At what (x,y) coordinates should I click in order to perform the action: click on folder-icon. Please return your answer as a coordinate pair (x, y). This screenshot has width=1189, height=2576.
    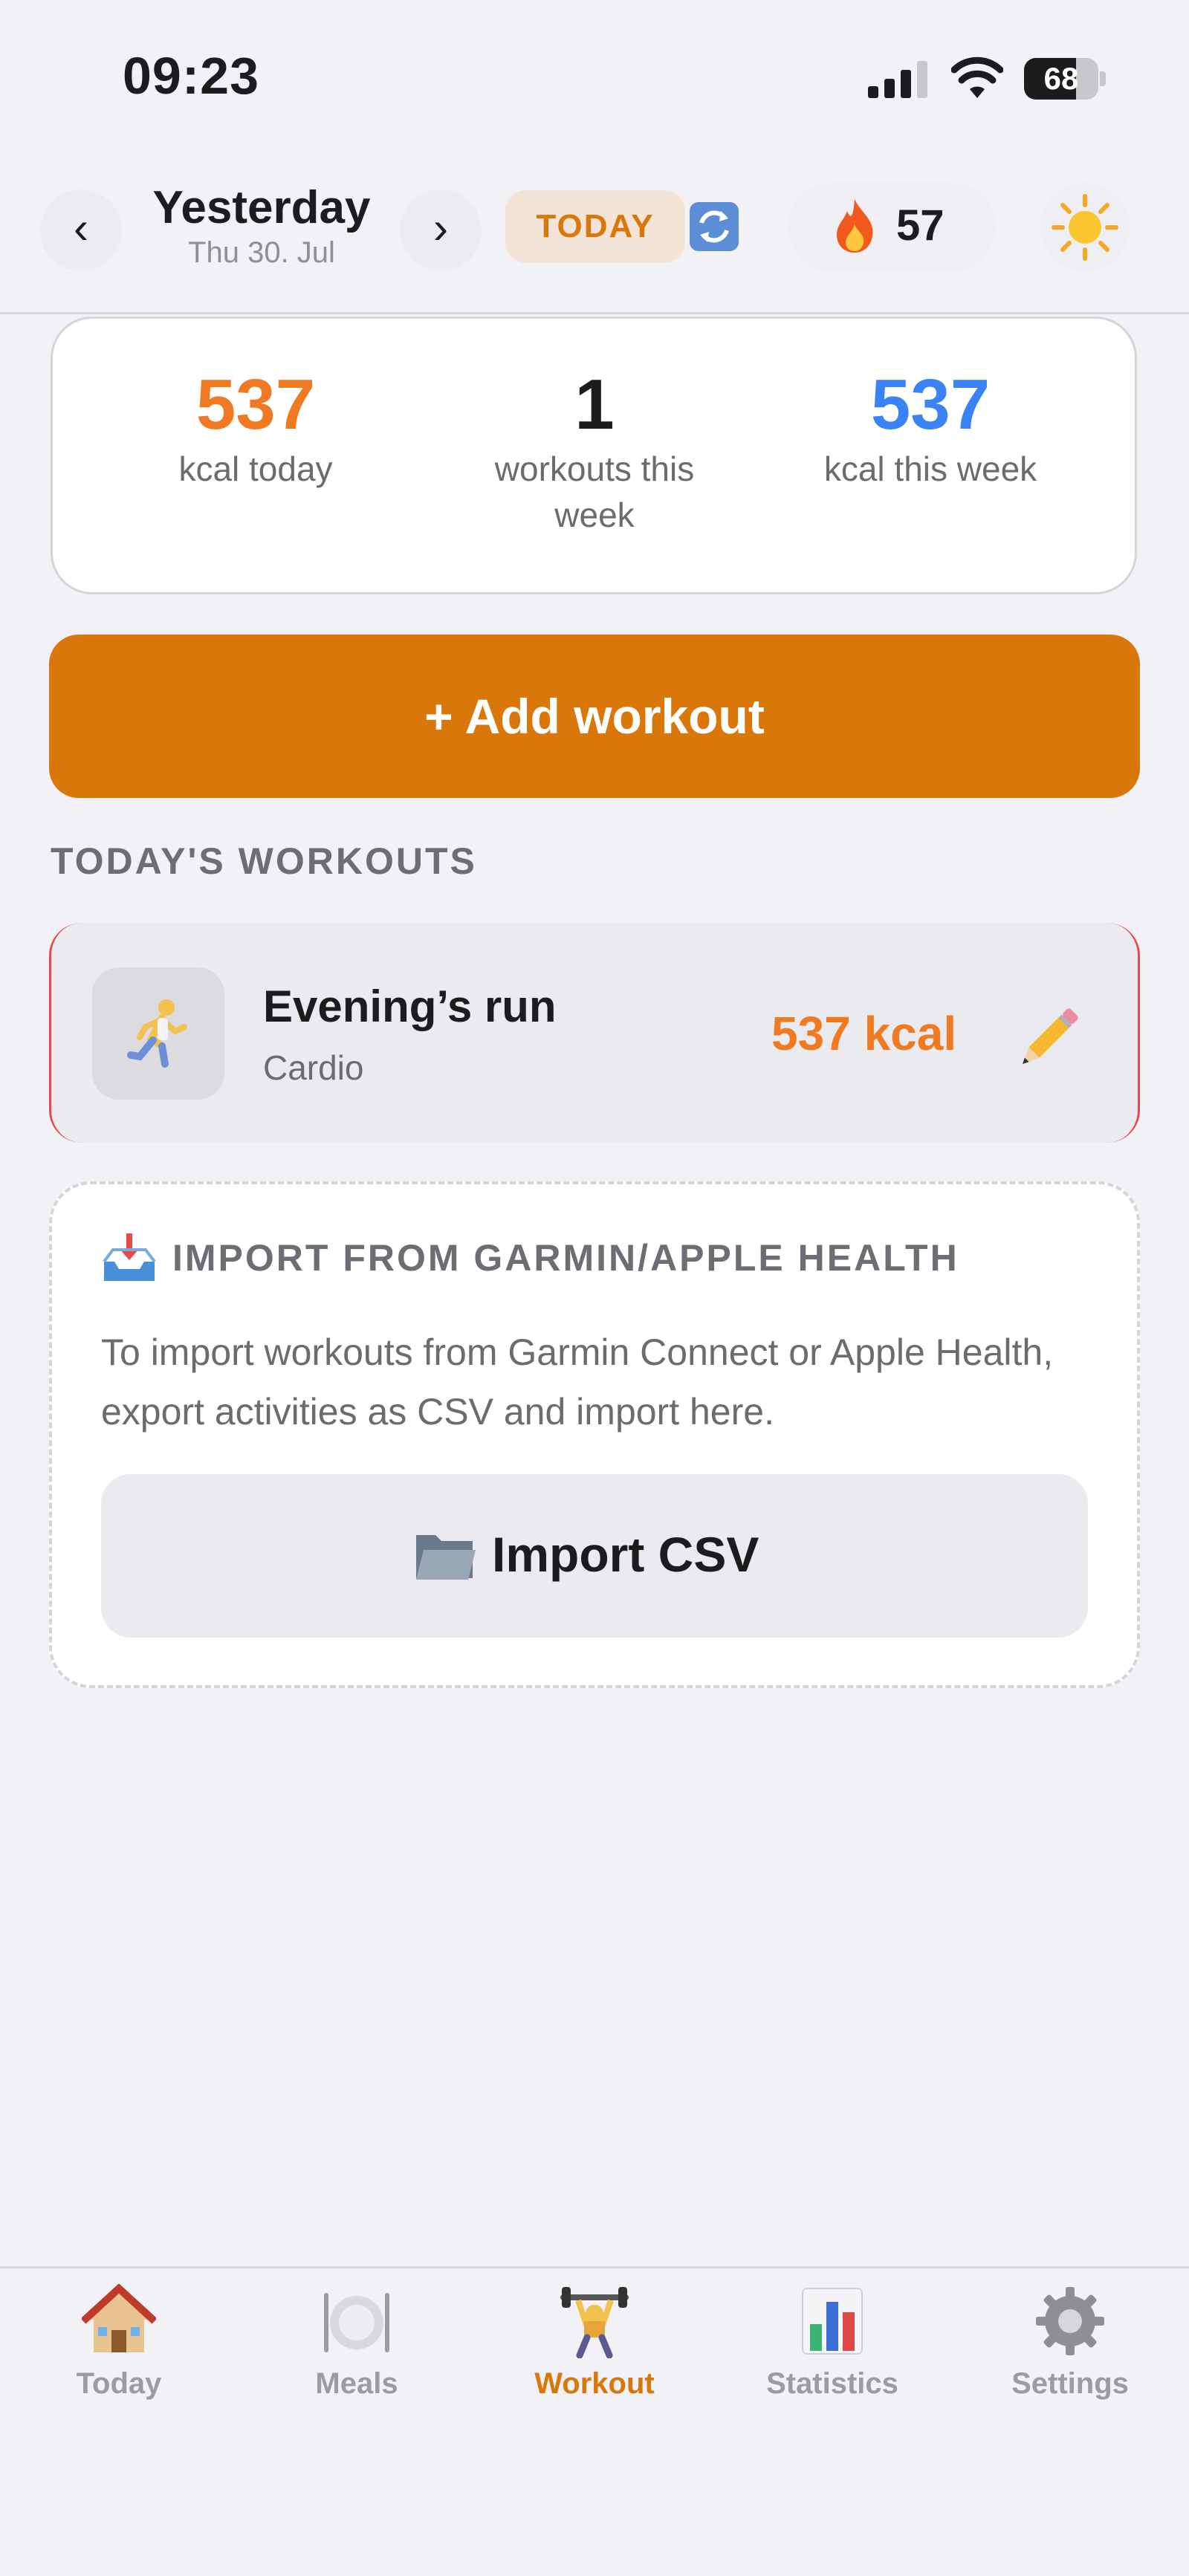
    Looking at the image, I should click on (446, 1557).